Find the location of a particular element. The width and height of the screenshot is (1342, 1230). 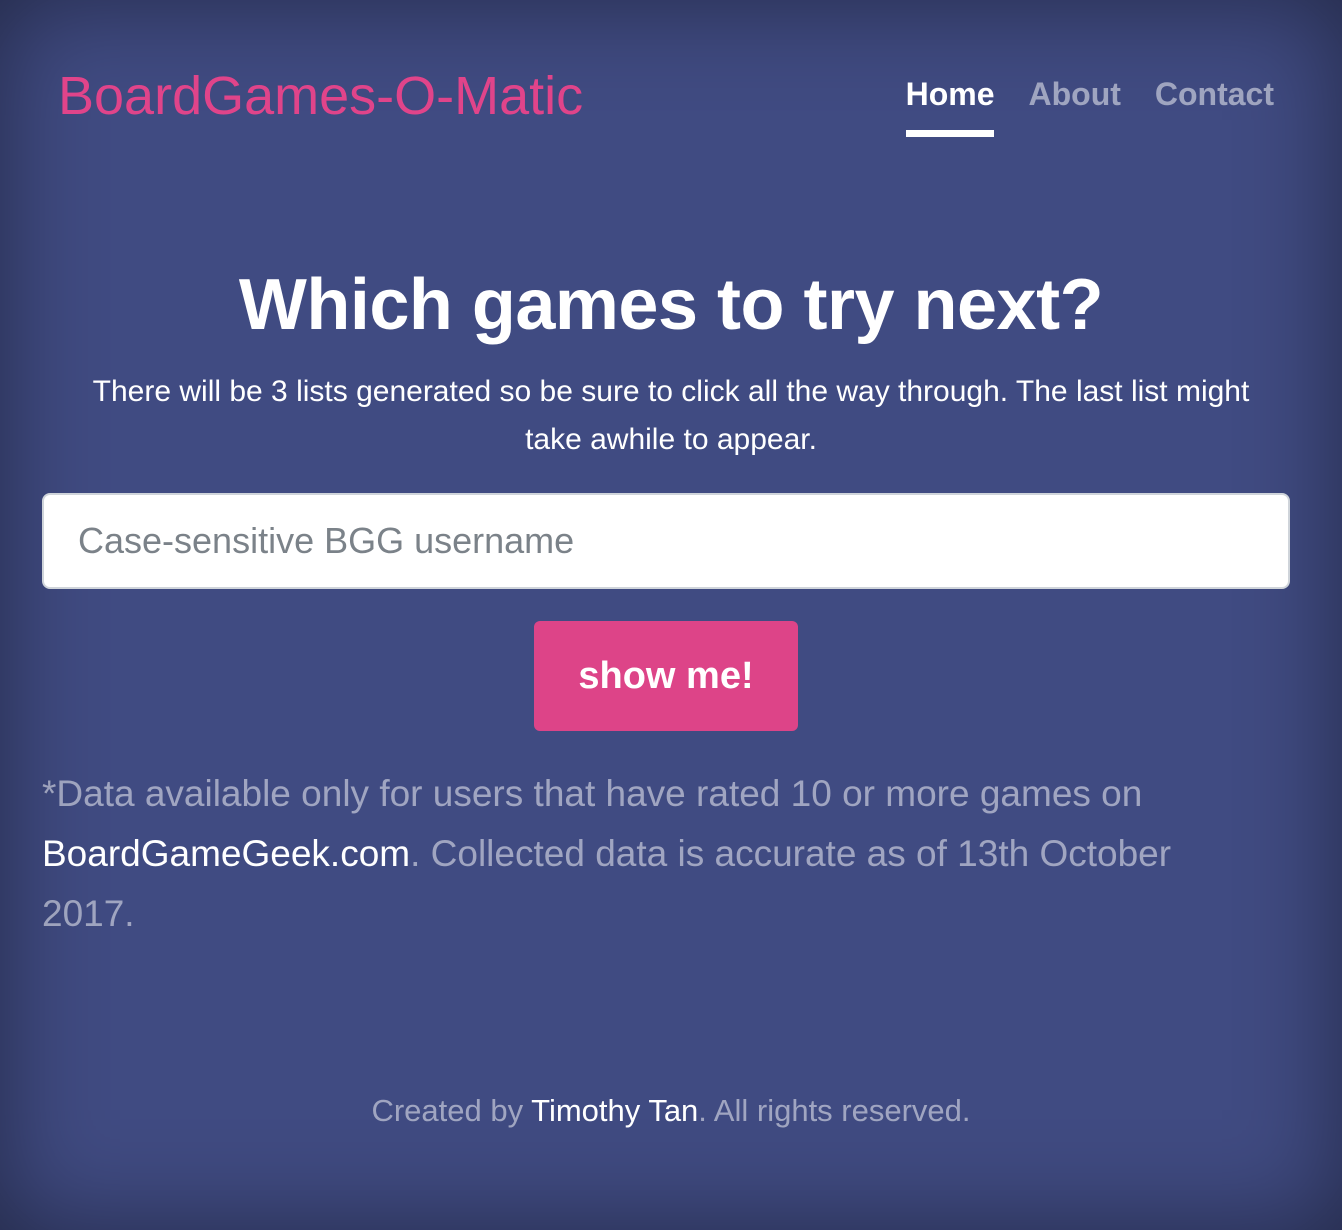

brand-logo-link: BoardGames-O-Matic is located at coordinates (320, 96).